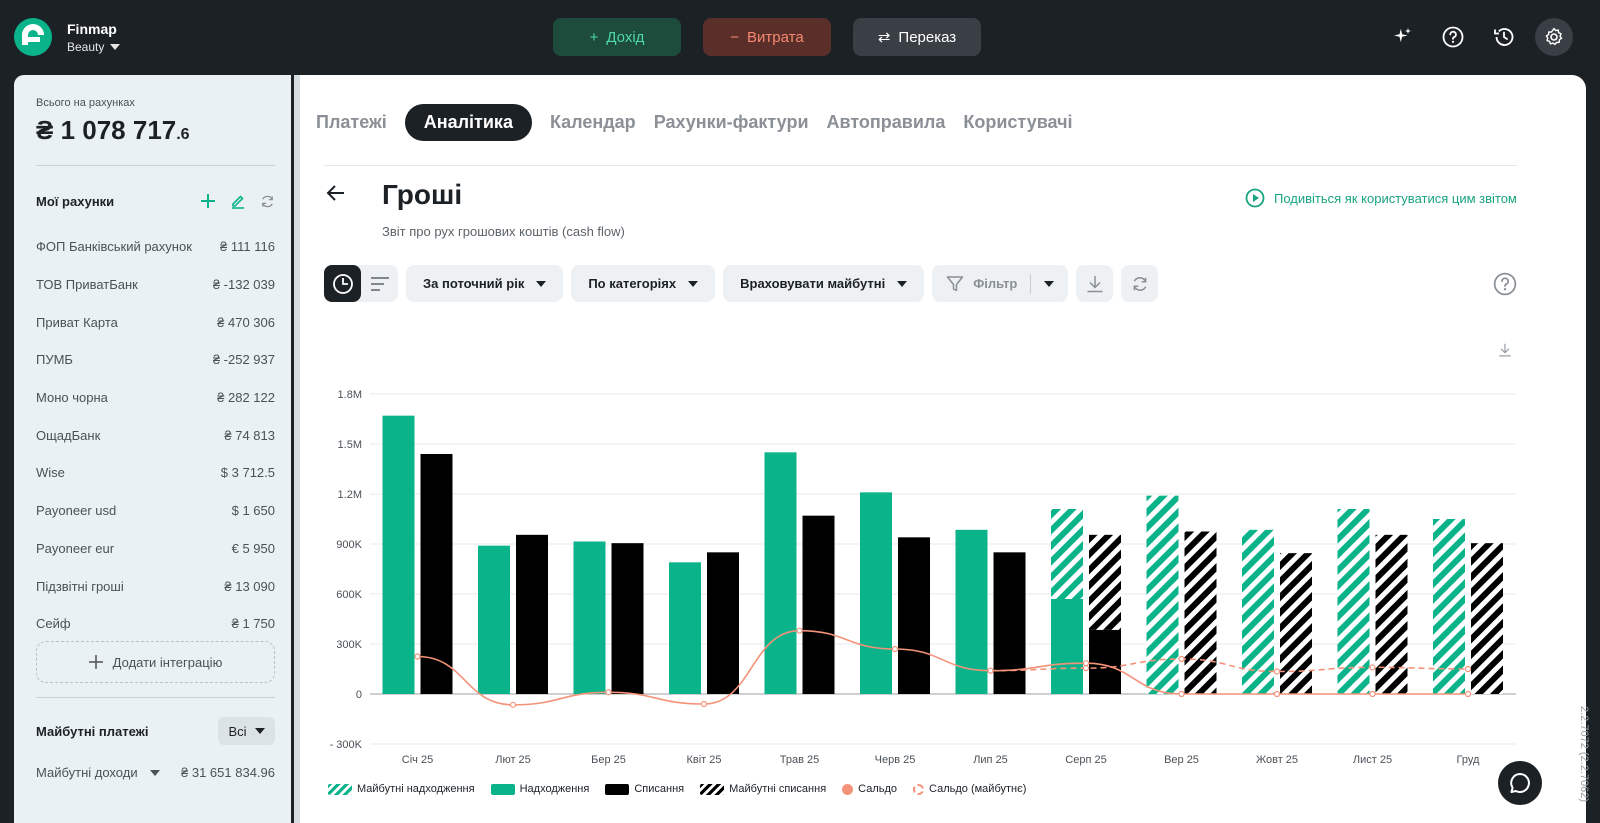 This screenshot has height=823, width=1600. Describe the element at coordinates (1000, 283) in the screenshot. I see `filter-button: Фільтр` at that location.